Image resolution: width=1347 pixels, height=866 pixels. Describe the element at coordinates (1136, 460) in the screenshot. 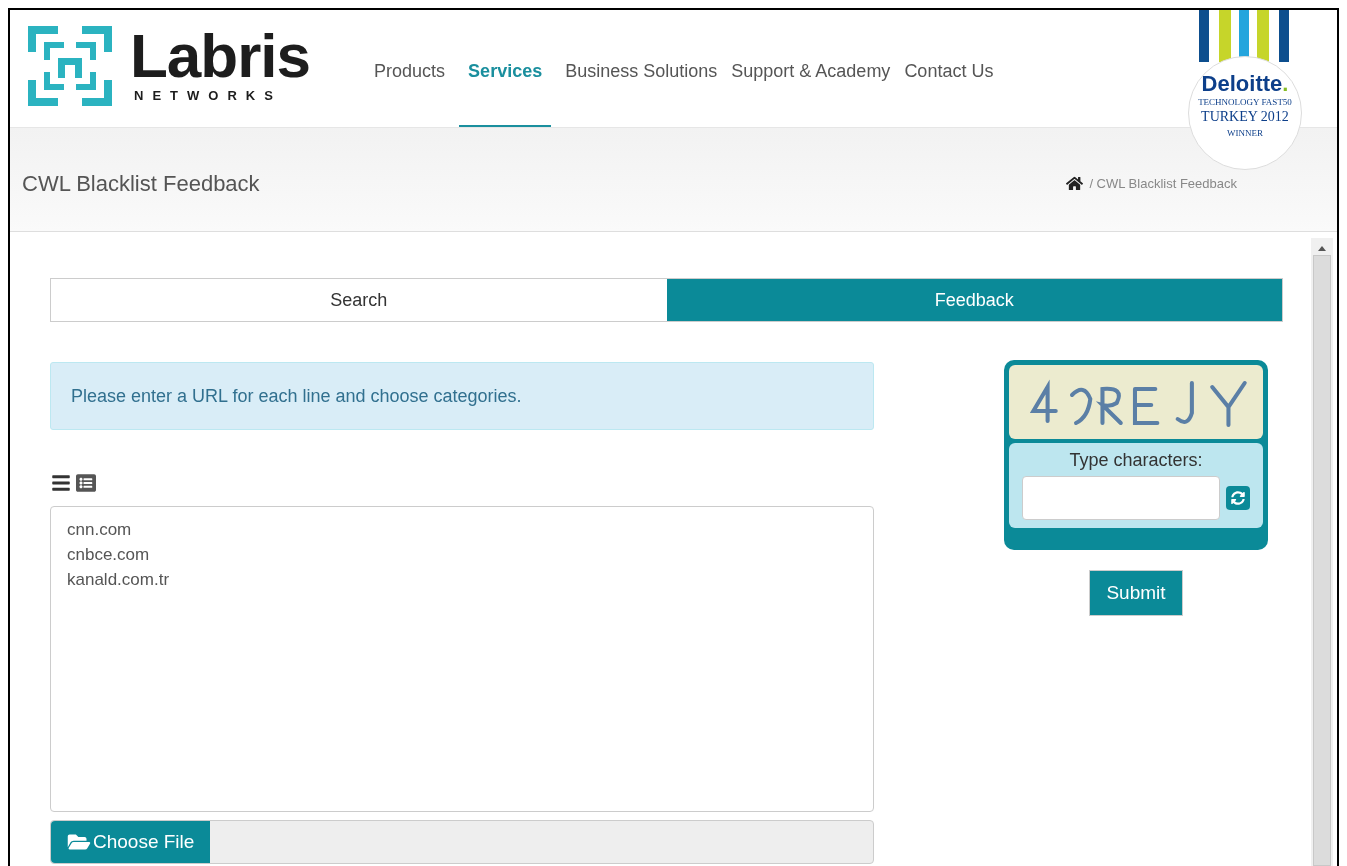

I see `captcha-label: Type characters:` at that location.